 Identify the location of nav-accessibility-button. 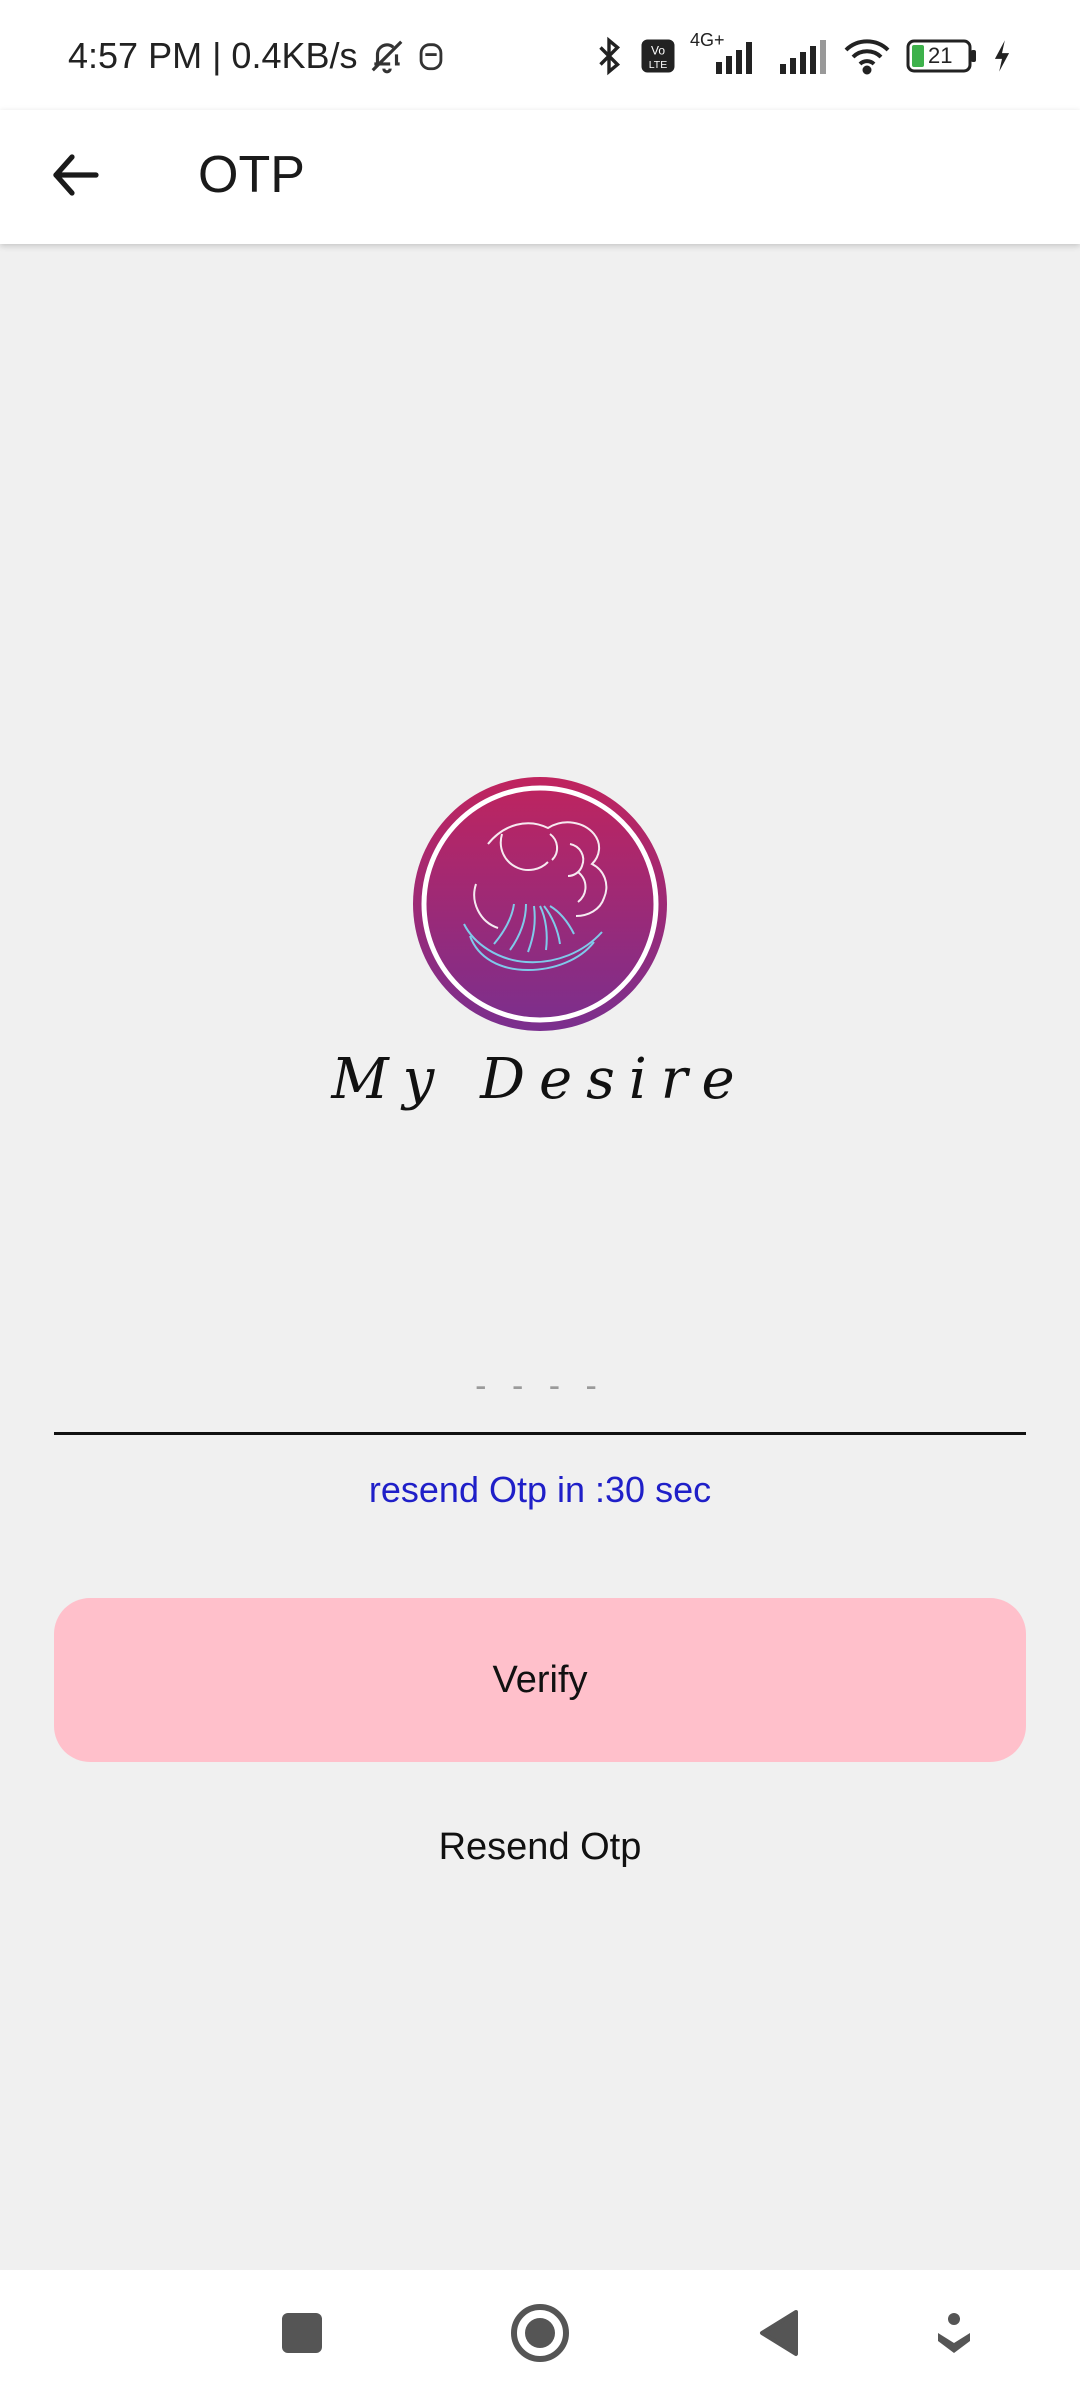
(954, 2335).